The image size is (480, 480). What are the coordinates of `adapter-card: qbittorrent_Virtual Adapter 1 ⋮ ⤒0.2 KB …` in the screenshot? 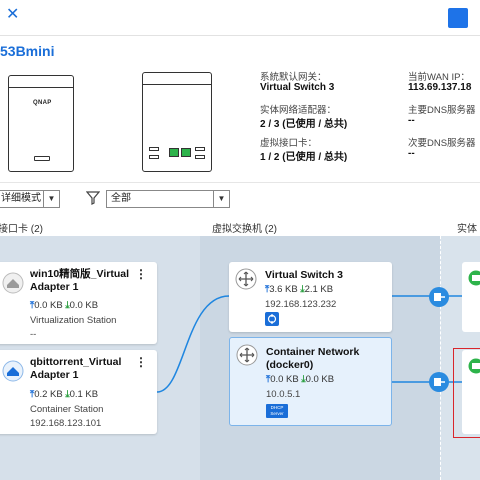 It's located at (78, 392).